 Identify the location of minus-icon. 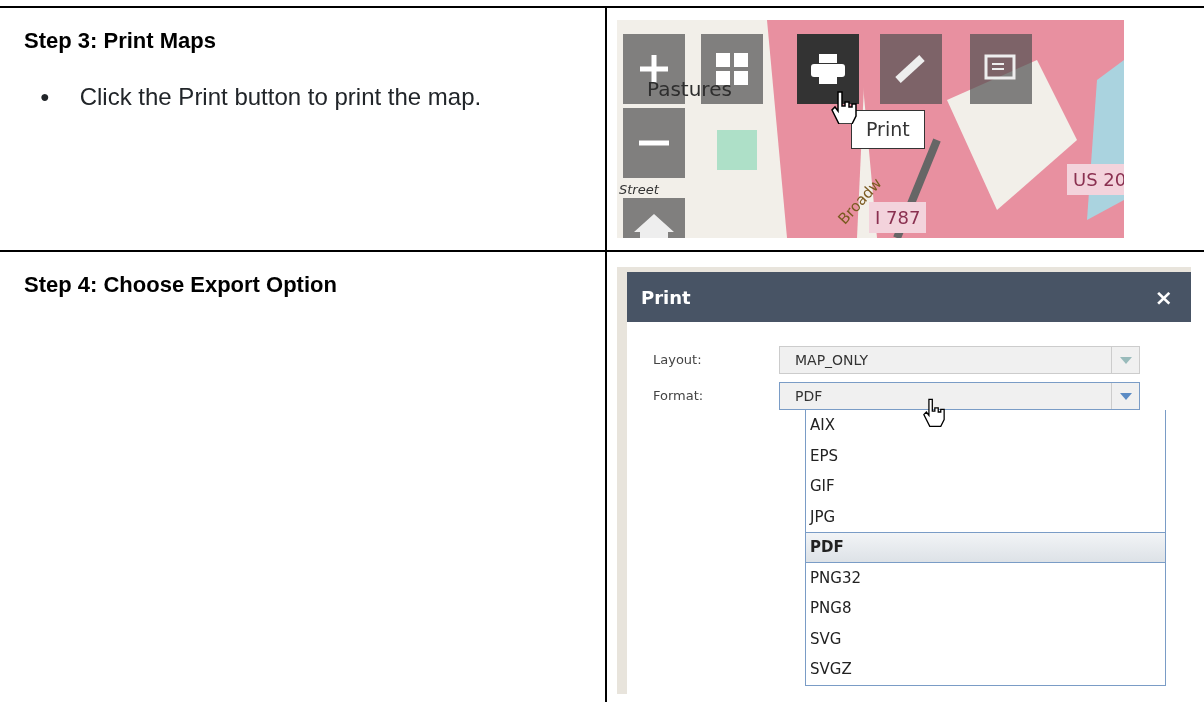
(654, 143).